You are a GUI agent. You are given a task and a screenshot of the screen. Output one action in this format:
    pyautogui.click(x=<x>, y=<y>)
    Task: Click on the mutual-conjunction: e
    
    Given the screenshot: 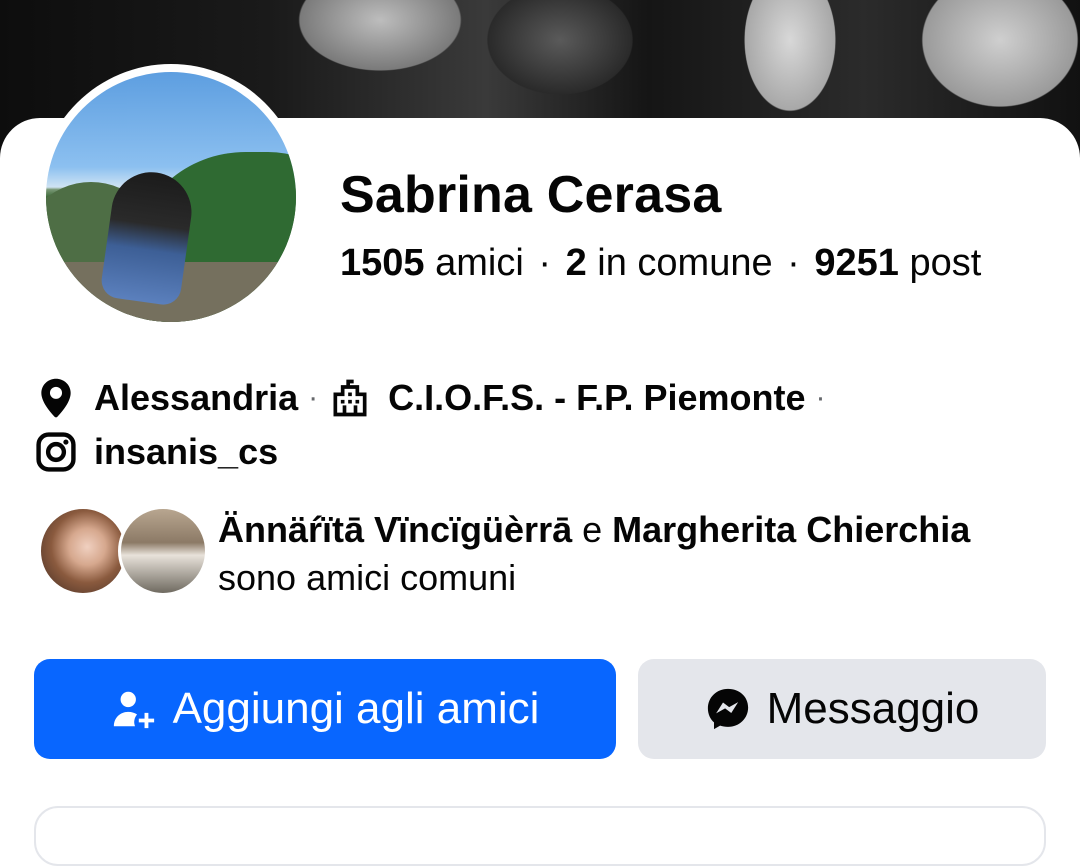 What is the action you would take?
    pyautogui.click(x=592, y=529)
    